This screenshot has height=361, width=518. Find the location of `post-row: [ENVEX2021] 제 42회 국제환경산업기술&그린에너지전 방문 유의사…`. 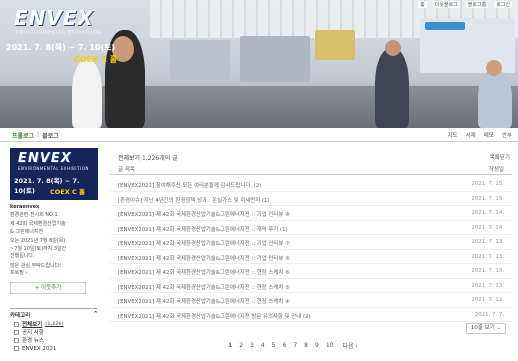

post-row: [ENVEX2021] 제 42회 국제환경산업기술&그린에너지전 방문 유의사… is located at coordinates (311, 315).